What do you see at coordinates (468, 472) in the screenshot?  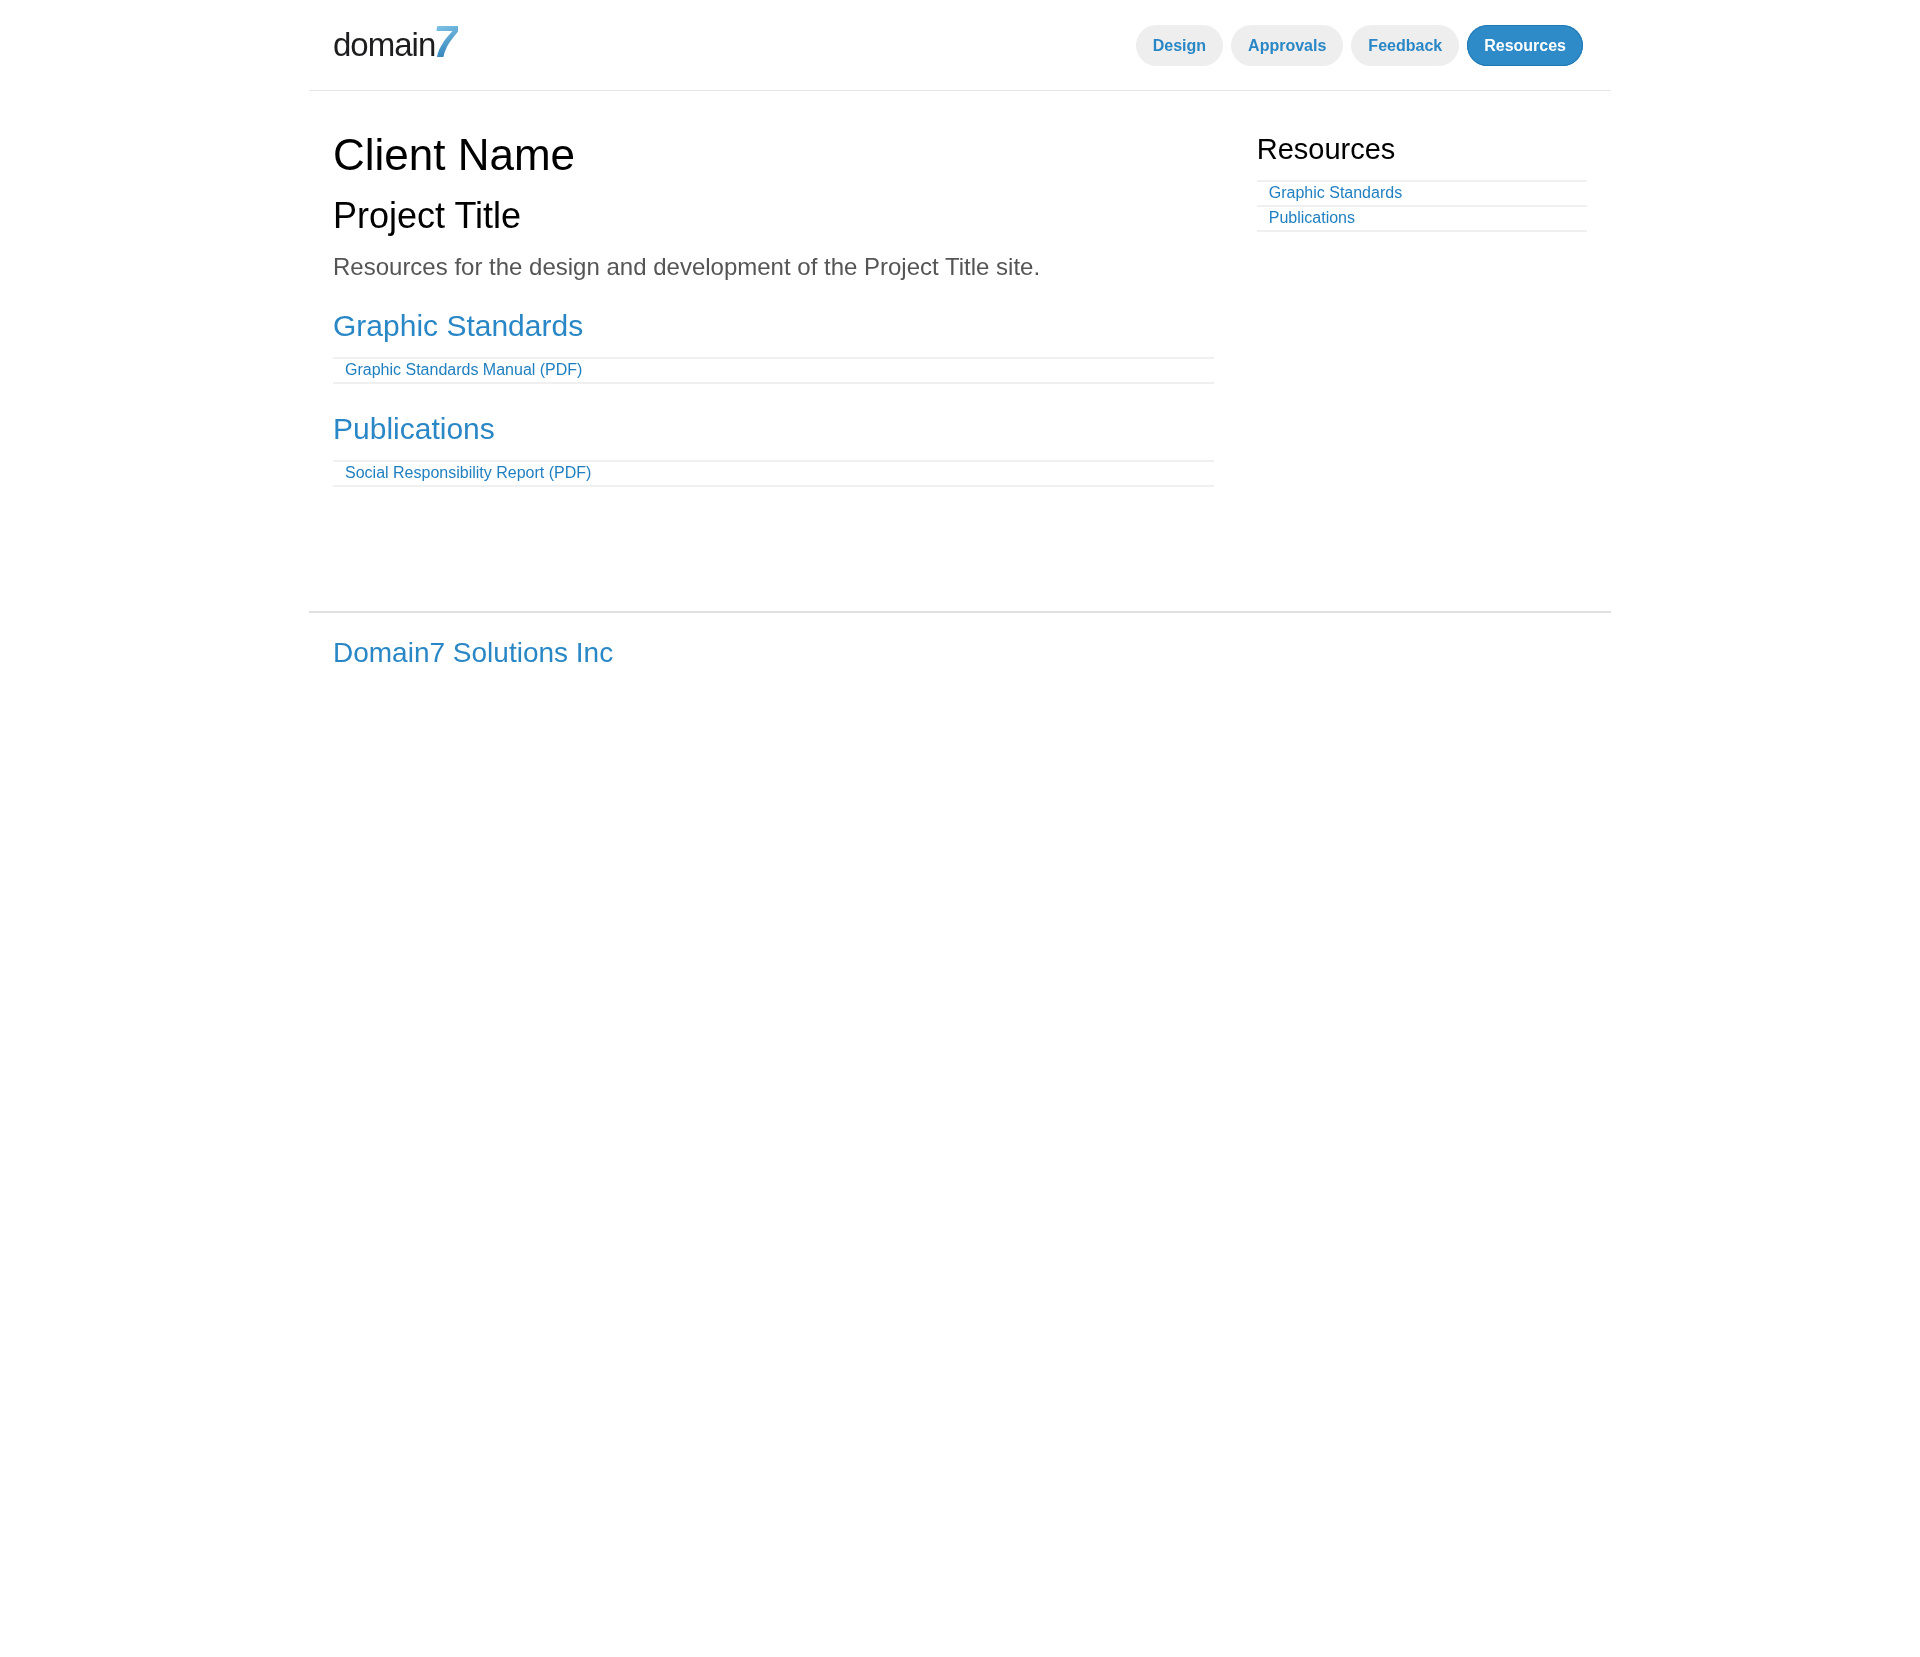 I see `document-link: Social Responsibility Report (PDF)` at bounding box center [468, 472].